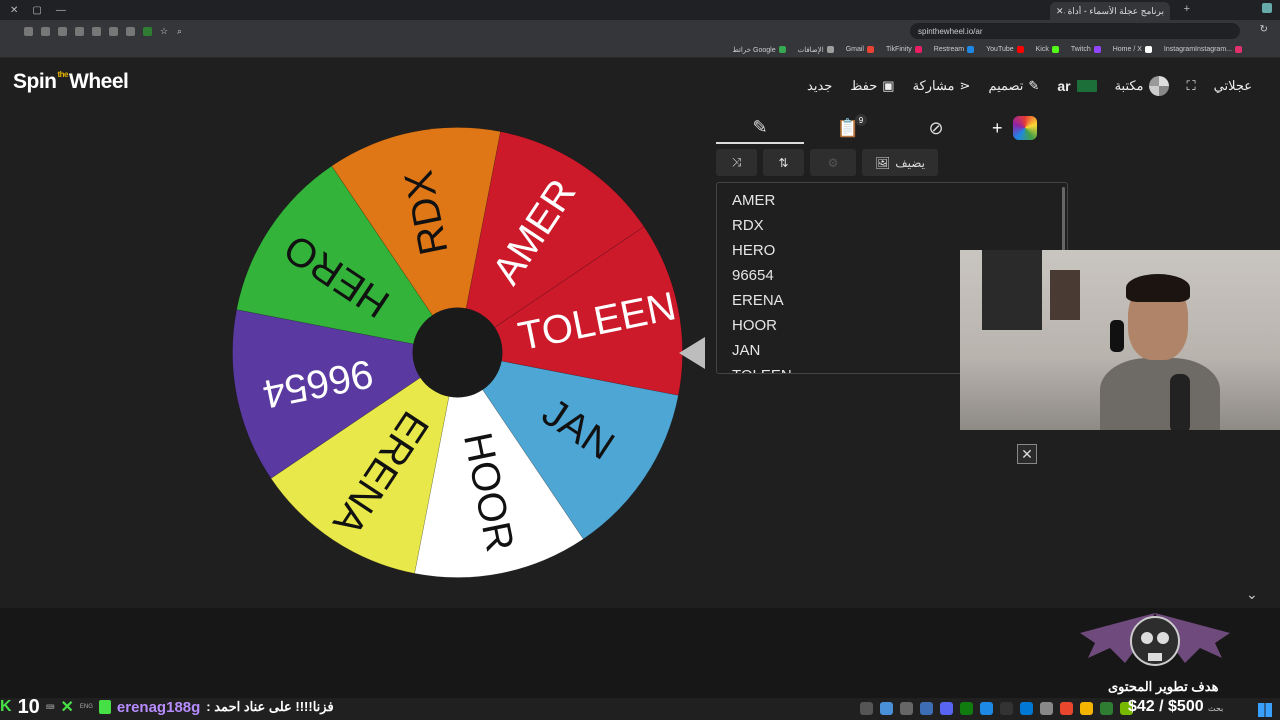 Image resolution: width=1280 pixels, height=720 pixels. Describe the element at coordinates (86, 707) in the screenshot. I see `tray-label: ENG` at that location.